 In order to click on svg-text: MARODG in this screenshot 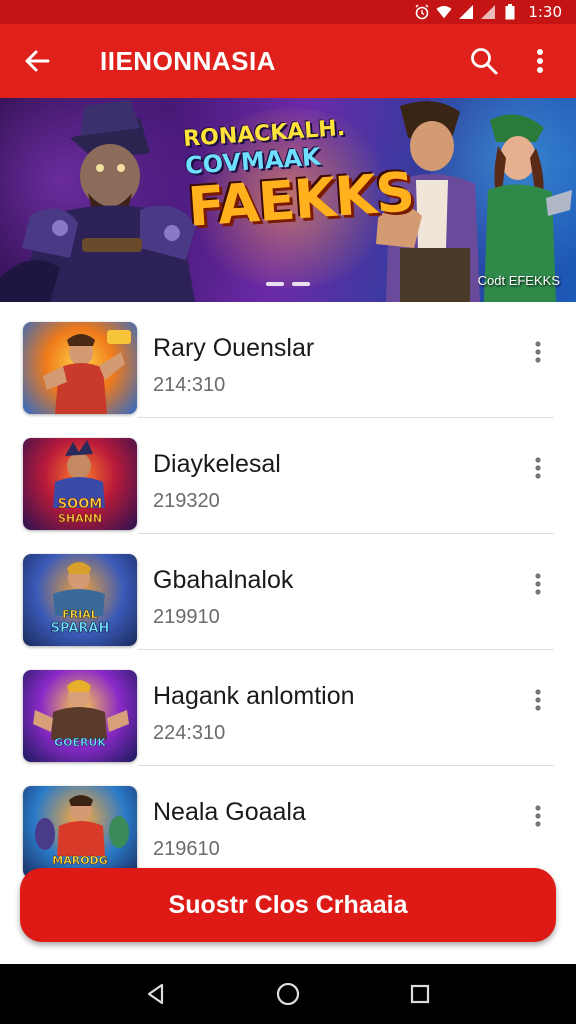, I will do `click(79, 860)`.